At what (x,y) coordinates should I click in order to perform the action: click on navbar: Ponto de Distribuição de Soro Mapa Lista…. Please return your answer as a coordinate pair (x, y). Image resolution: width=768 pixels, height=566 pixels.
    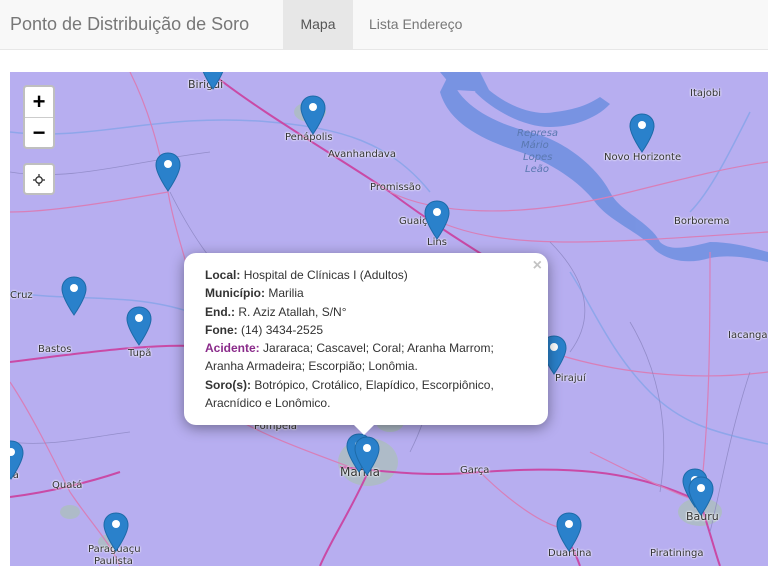
    Looking at the image, I should click on (384, 25).